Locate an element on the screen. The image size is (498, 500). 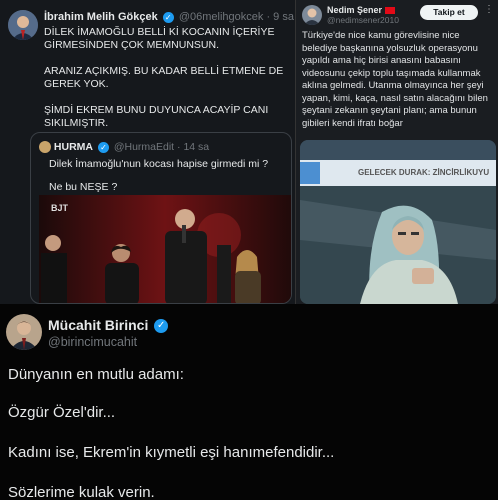
display-name: İbrahim Melih Gökçek is located at coordinates (101, 17).